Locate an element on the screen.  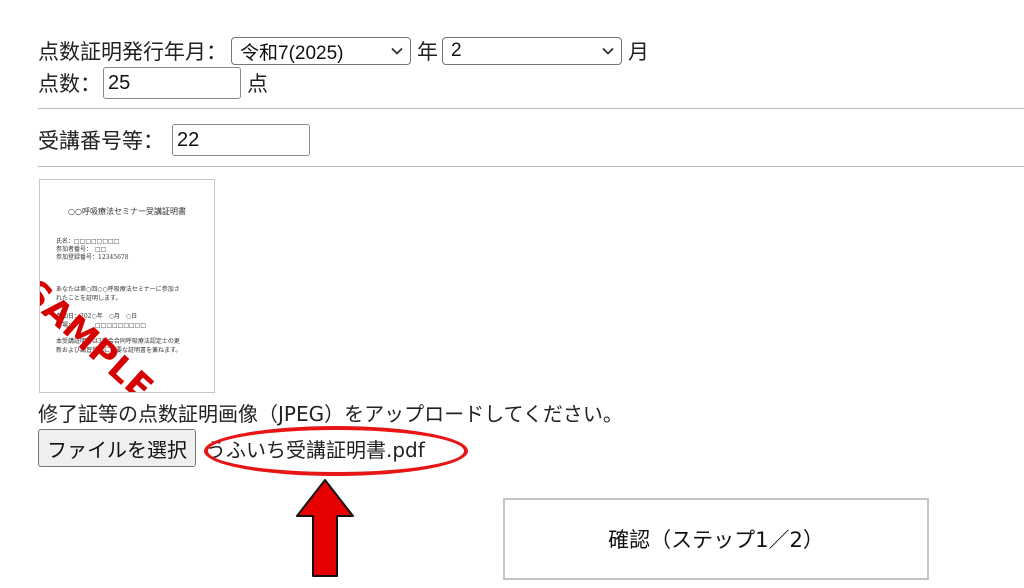
sample-certificate-line: あなたは第○回○○呼吸療法セミナーに参加さ is located at coordinates (118, 289).